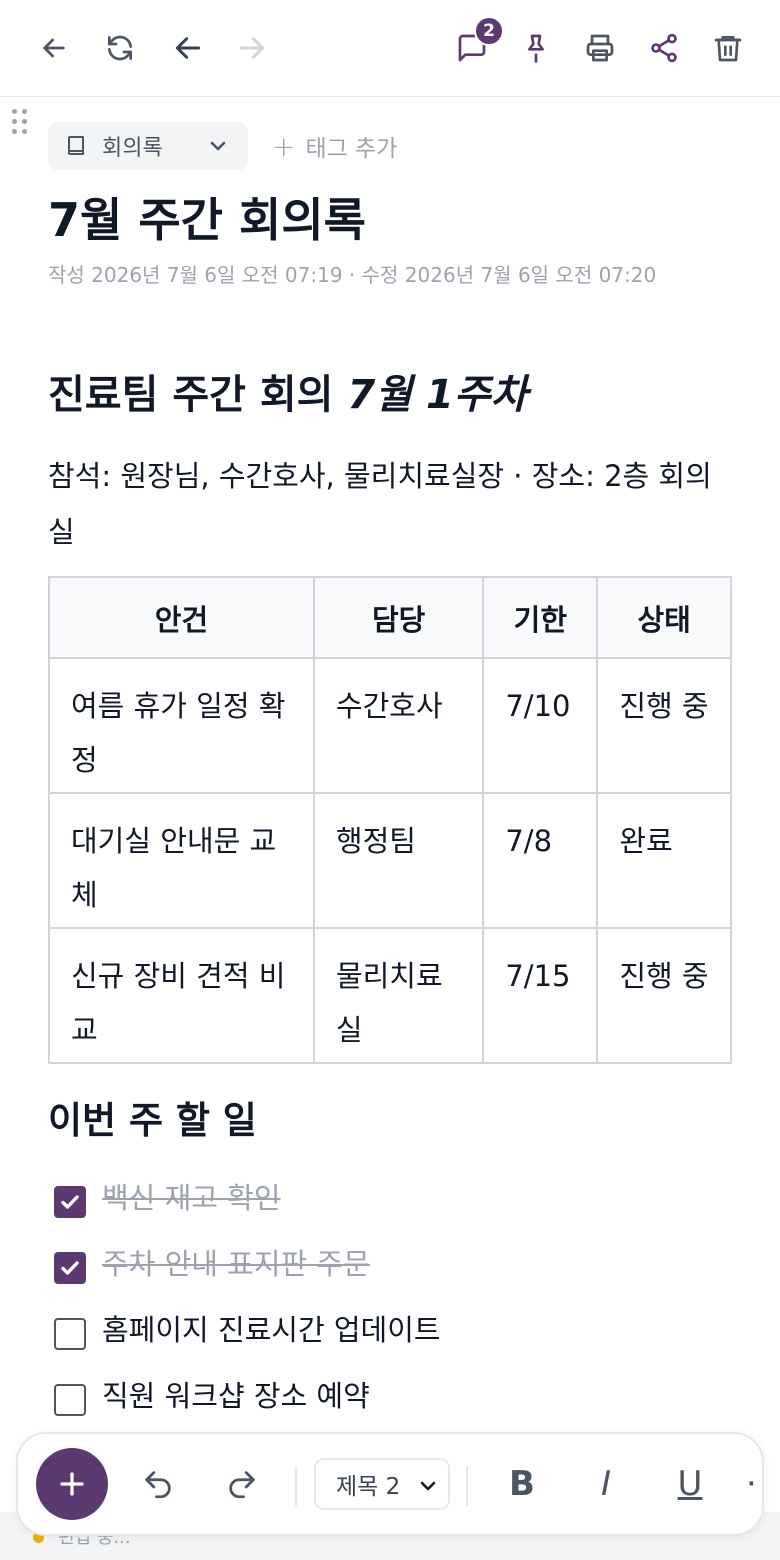 The image size is (780, 1560). I want to click on more-format-icon: ·, so click(751, 1484).